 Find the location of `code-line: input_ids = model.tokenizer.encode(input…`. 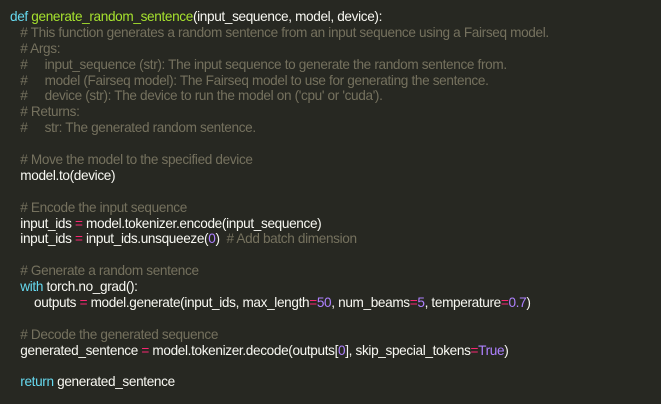

code-line: input_ids = model.tokenizer.encode(input… is located at coordinates (335, 224).